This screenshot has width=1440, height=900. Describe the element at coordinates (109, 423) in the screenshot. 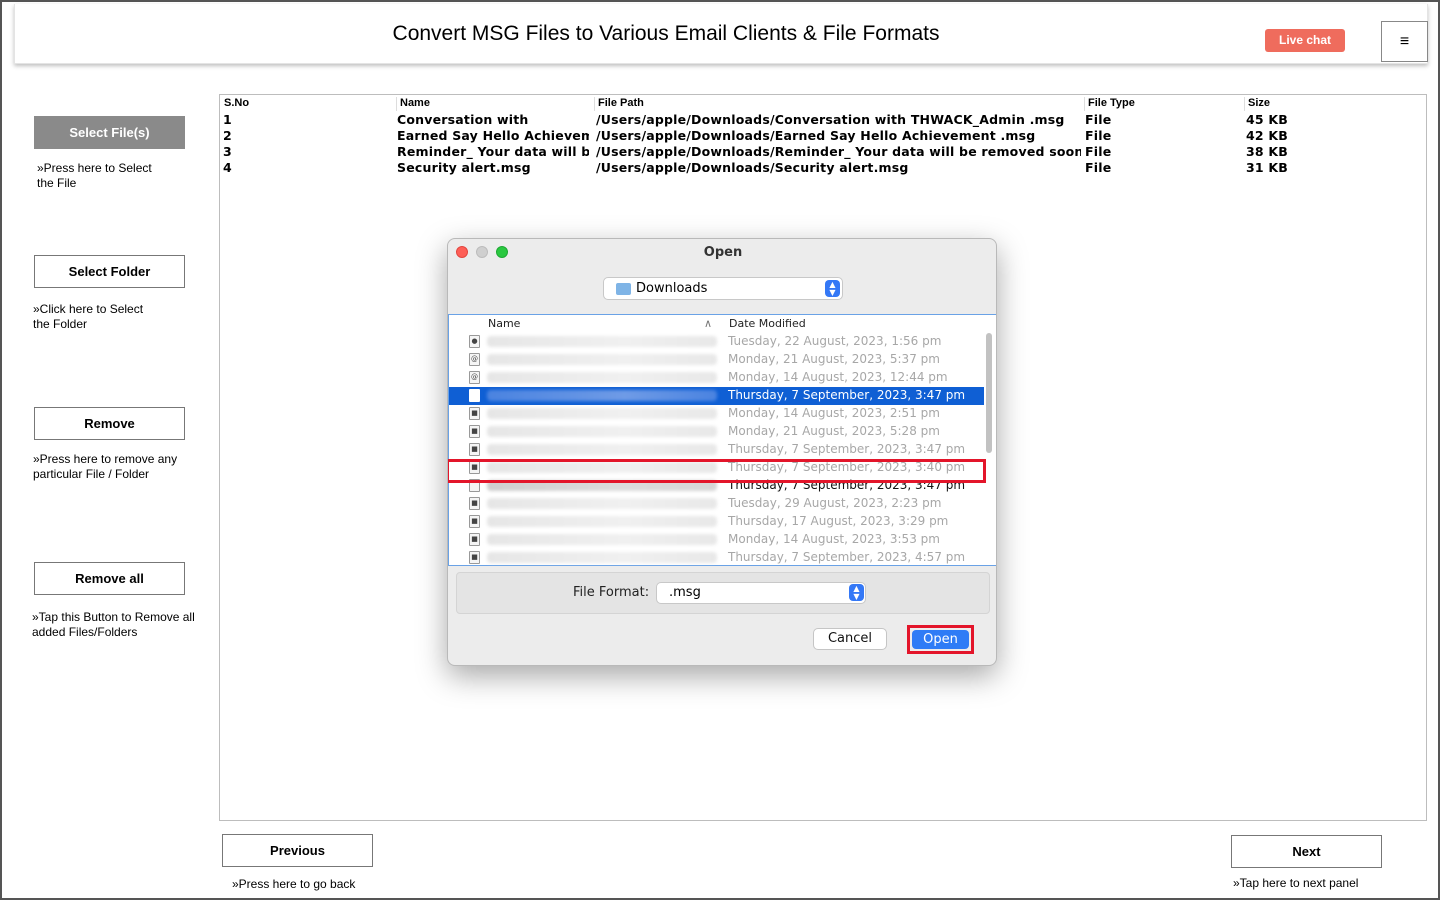

I see `remove-button: Remove` at that location.